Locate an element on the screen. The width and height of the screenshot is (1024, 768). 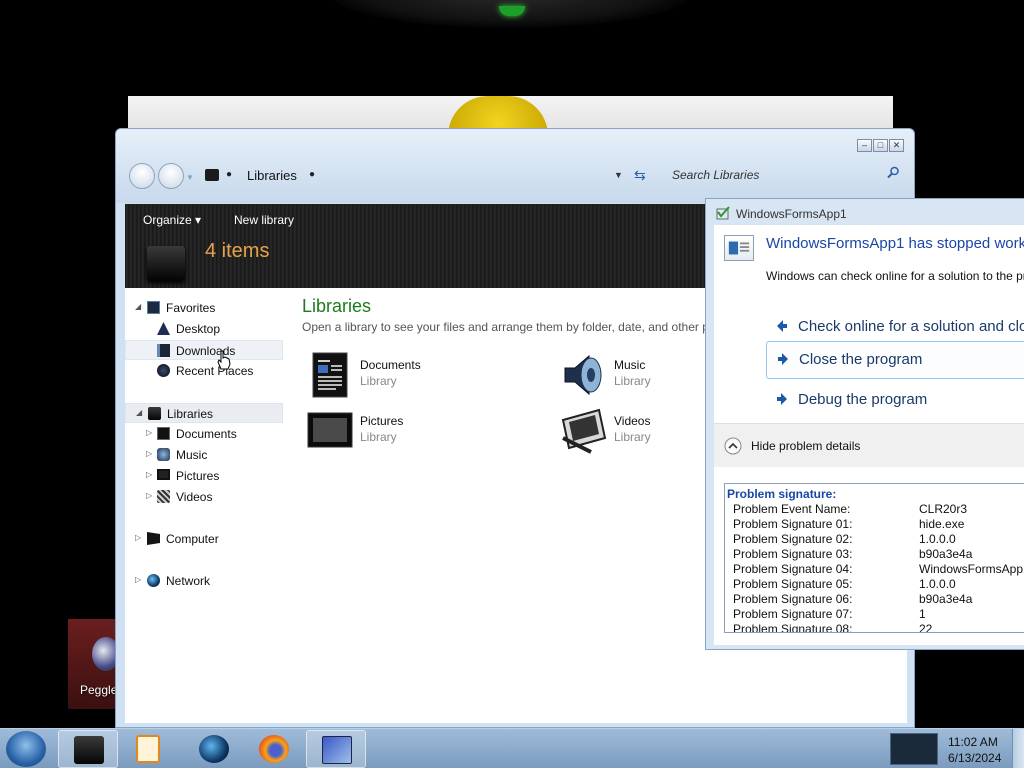
signature-row: Problem Signature 05: 1.0.0.0 is located at coordinates (878, 584).